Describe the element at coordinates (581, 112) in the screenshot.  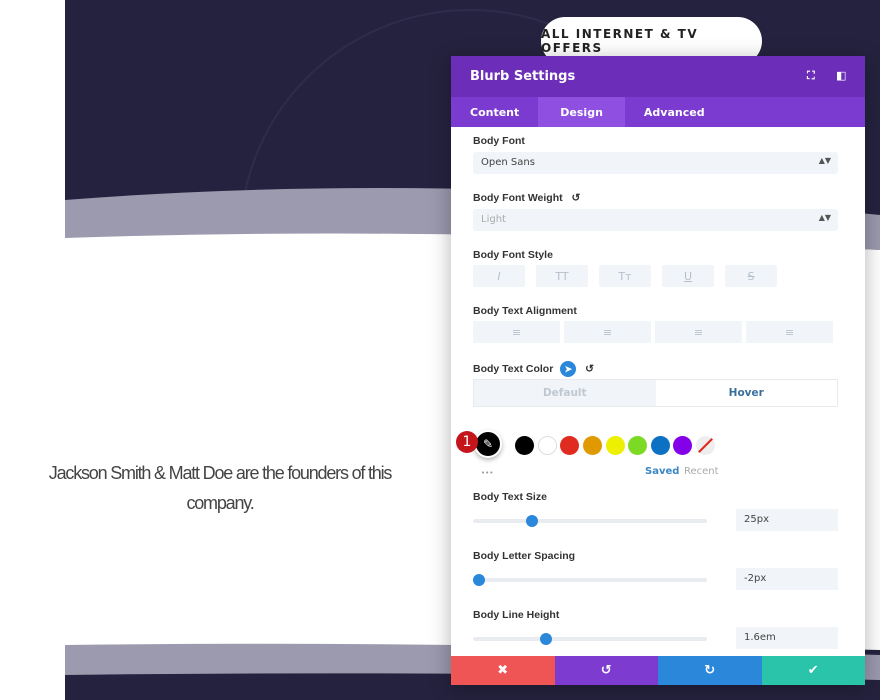
I see `tab-design: Design` at that location.